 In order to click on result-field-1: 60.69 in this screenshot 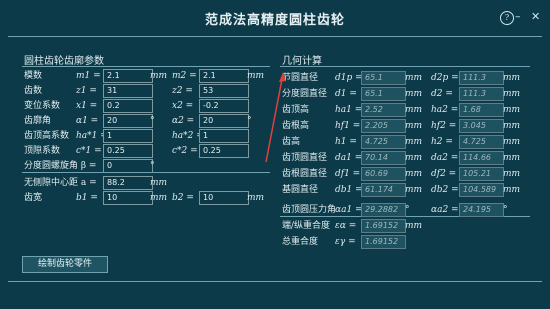, I will do `click(383, 174)`.